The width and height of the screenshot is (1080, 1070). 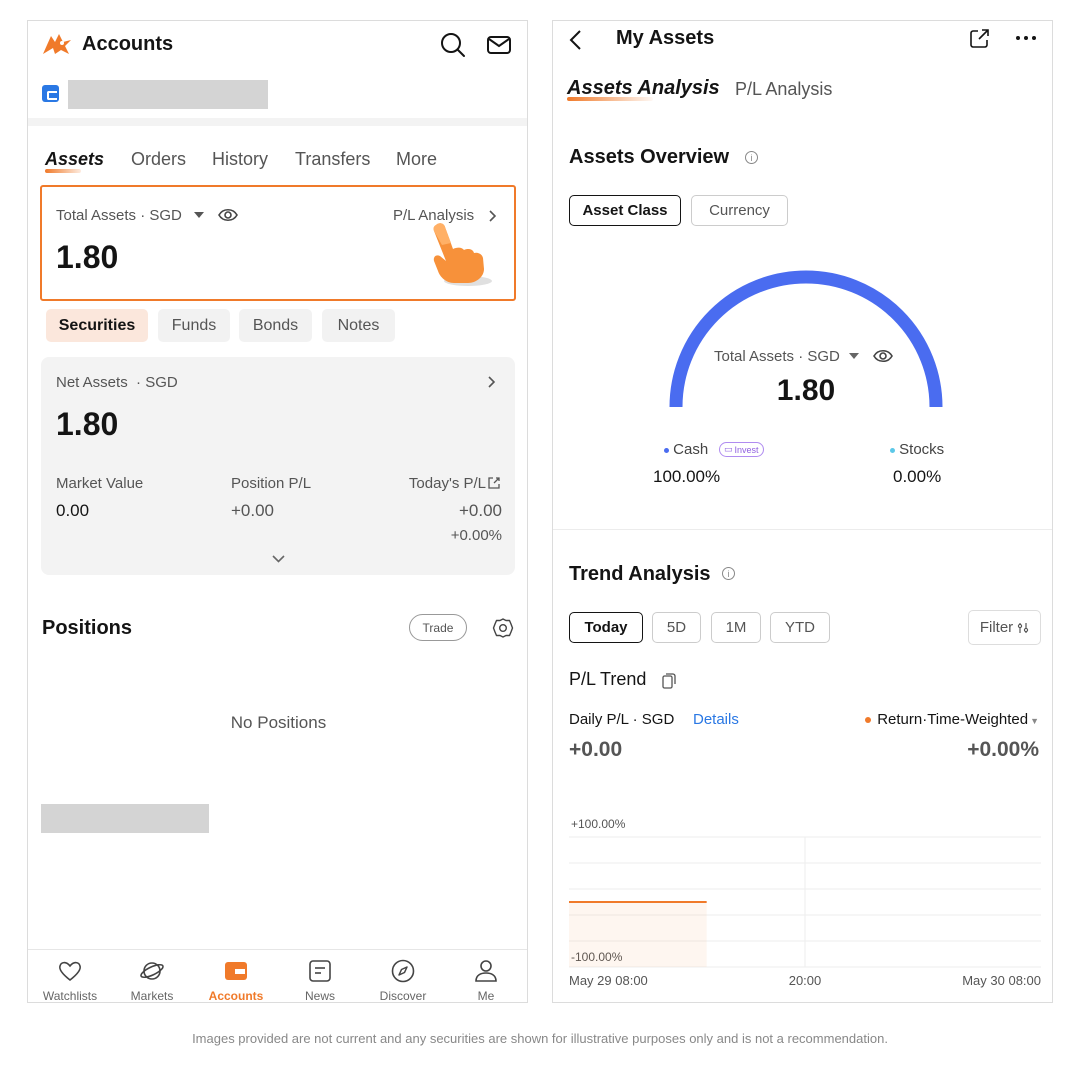 I want to click on x-tick-label: 20:00, so click(x=805, y=980).